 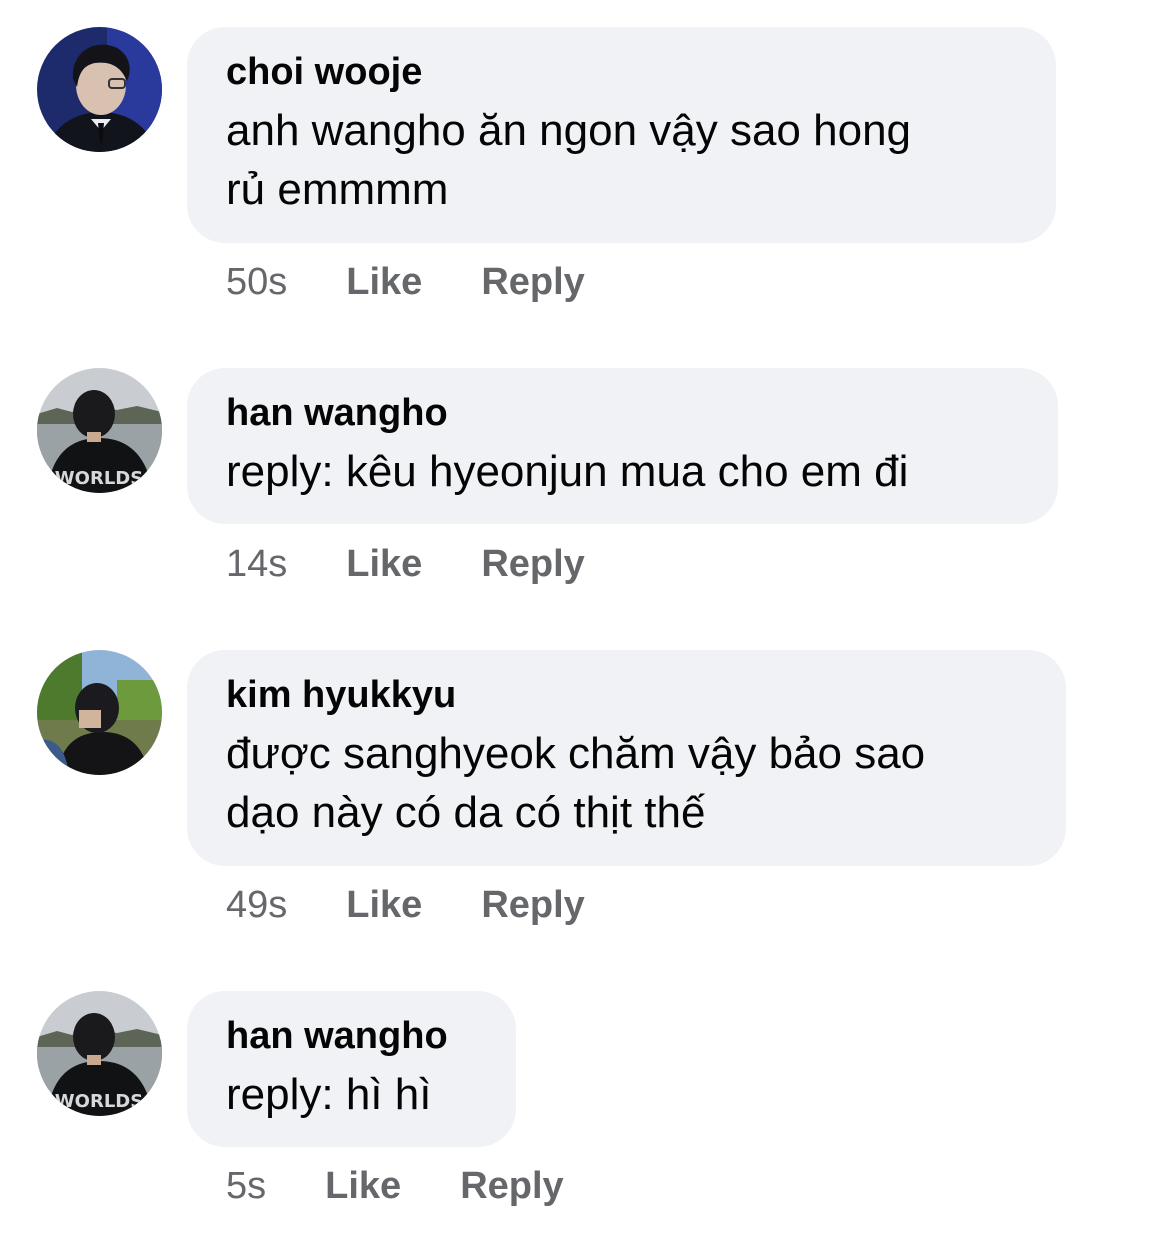 What do you see at coordinates (337, 189) in the screenshot?
I see `comment-text-line: rủ emmmm` at bounding box center [337, 189].